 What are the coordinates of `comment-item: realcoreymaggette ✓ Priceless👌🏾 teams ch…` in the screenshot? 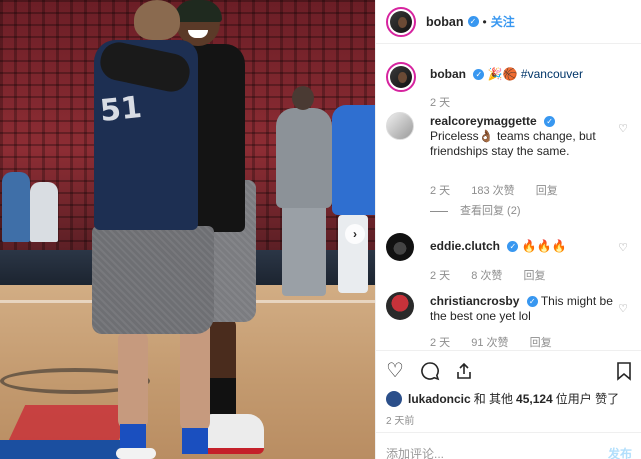 It's located at (509, 167).